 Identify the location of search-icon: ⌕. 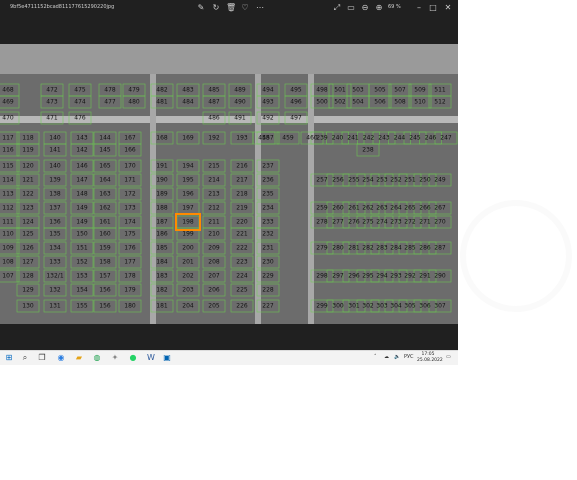
(25, 358).